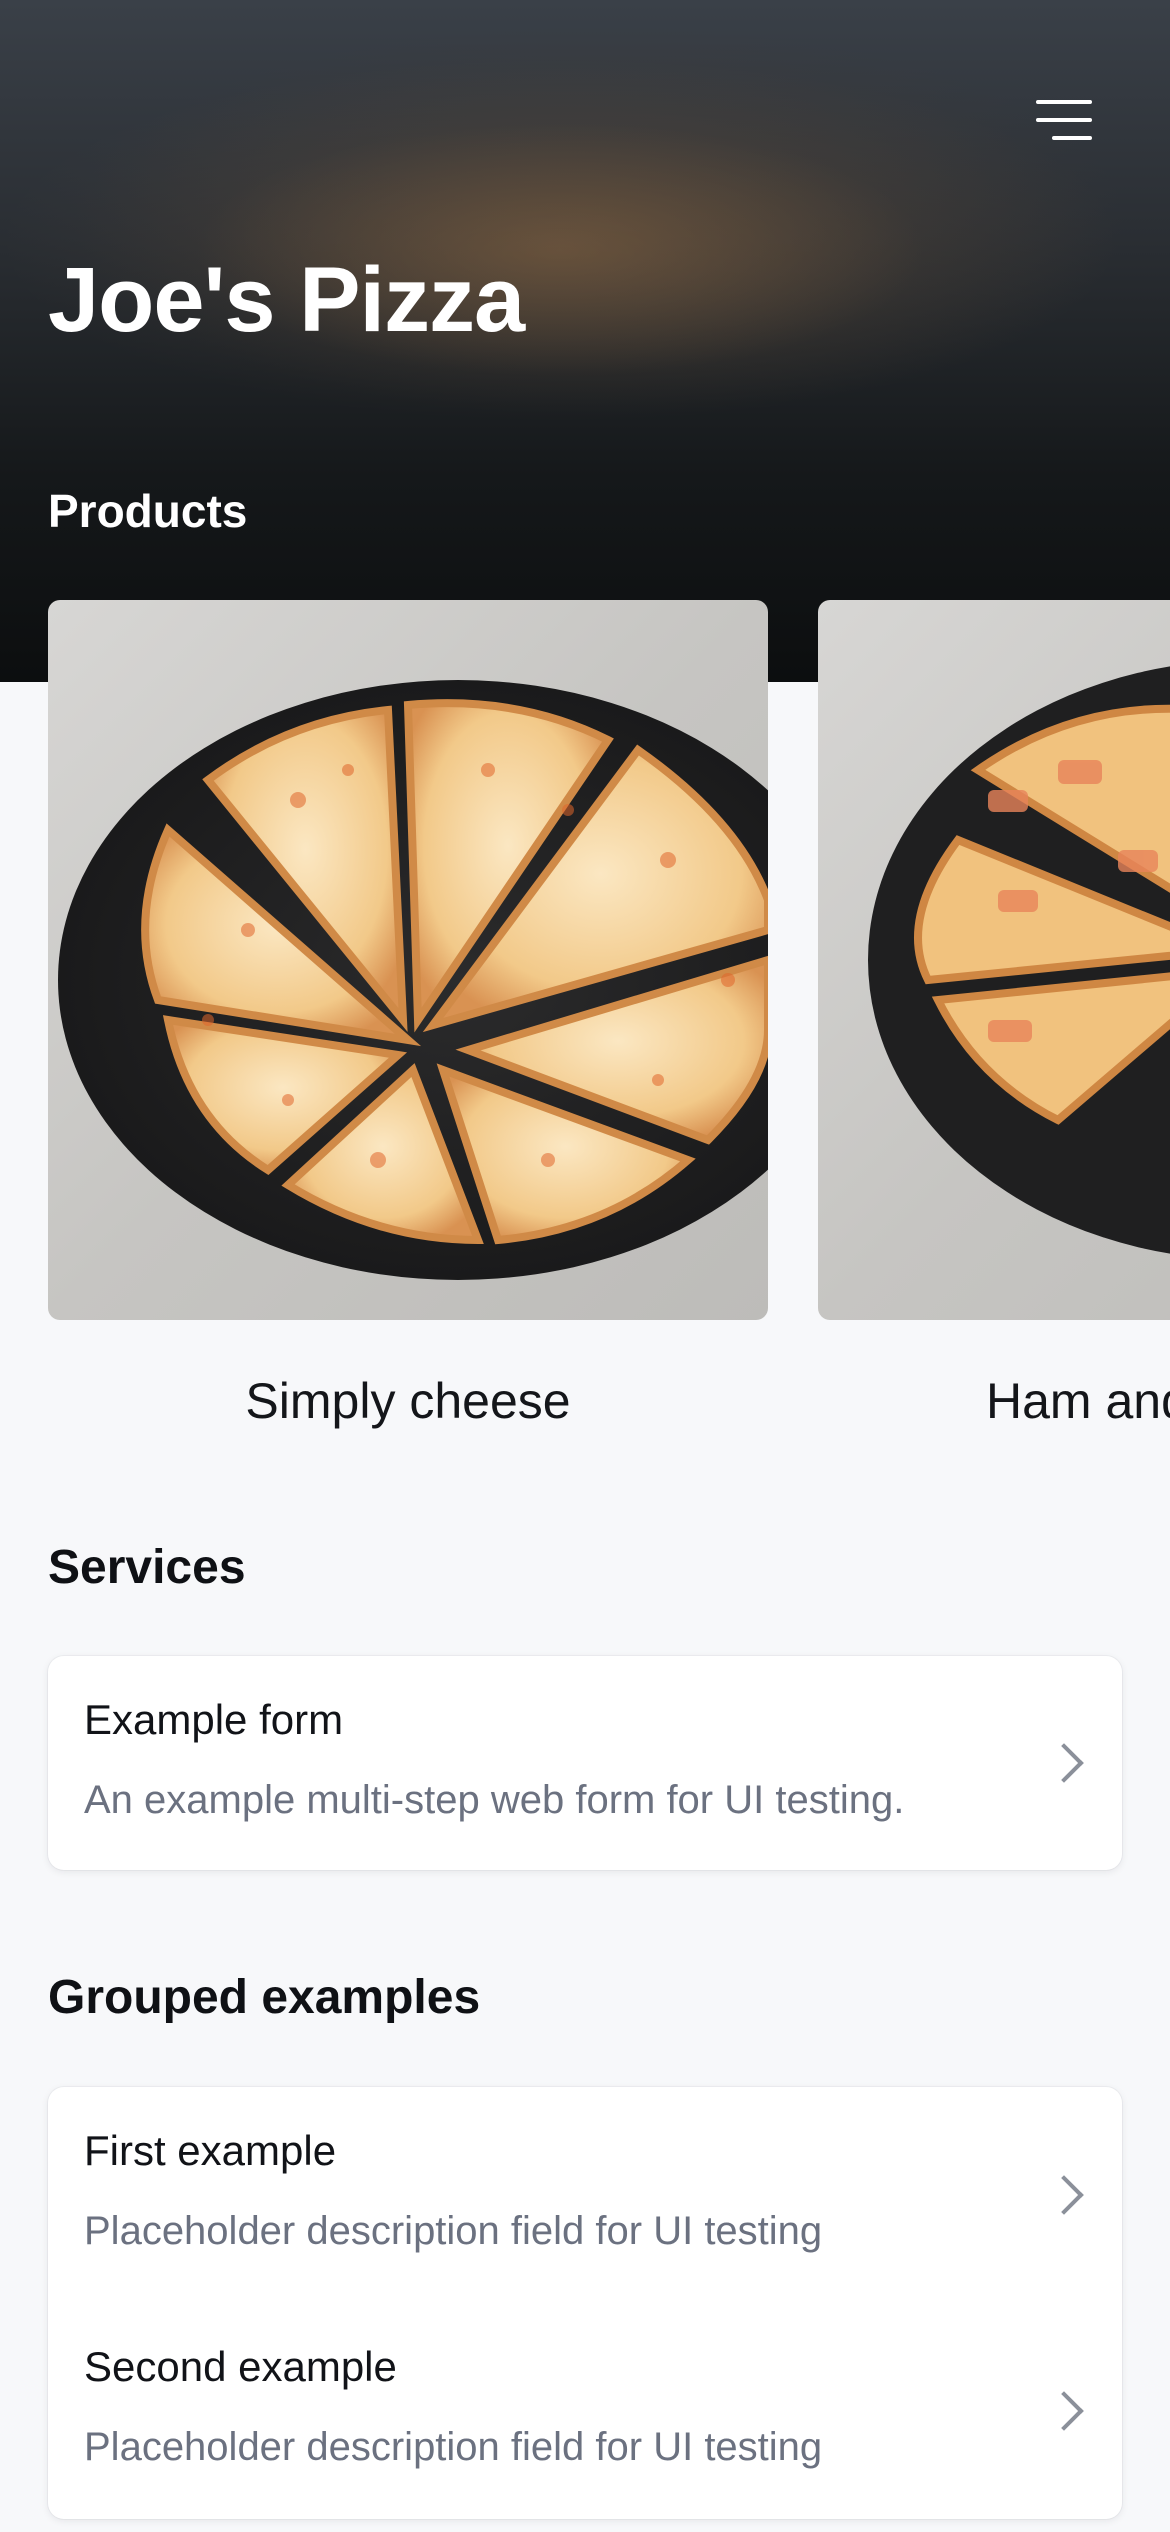  What do you see at coordinates (264, 1997) in the screenshot?
I see `grouped-examples-heading: Grouped examples` at bounding box center [264, 1997].